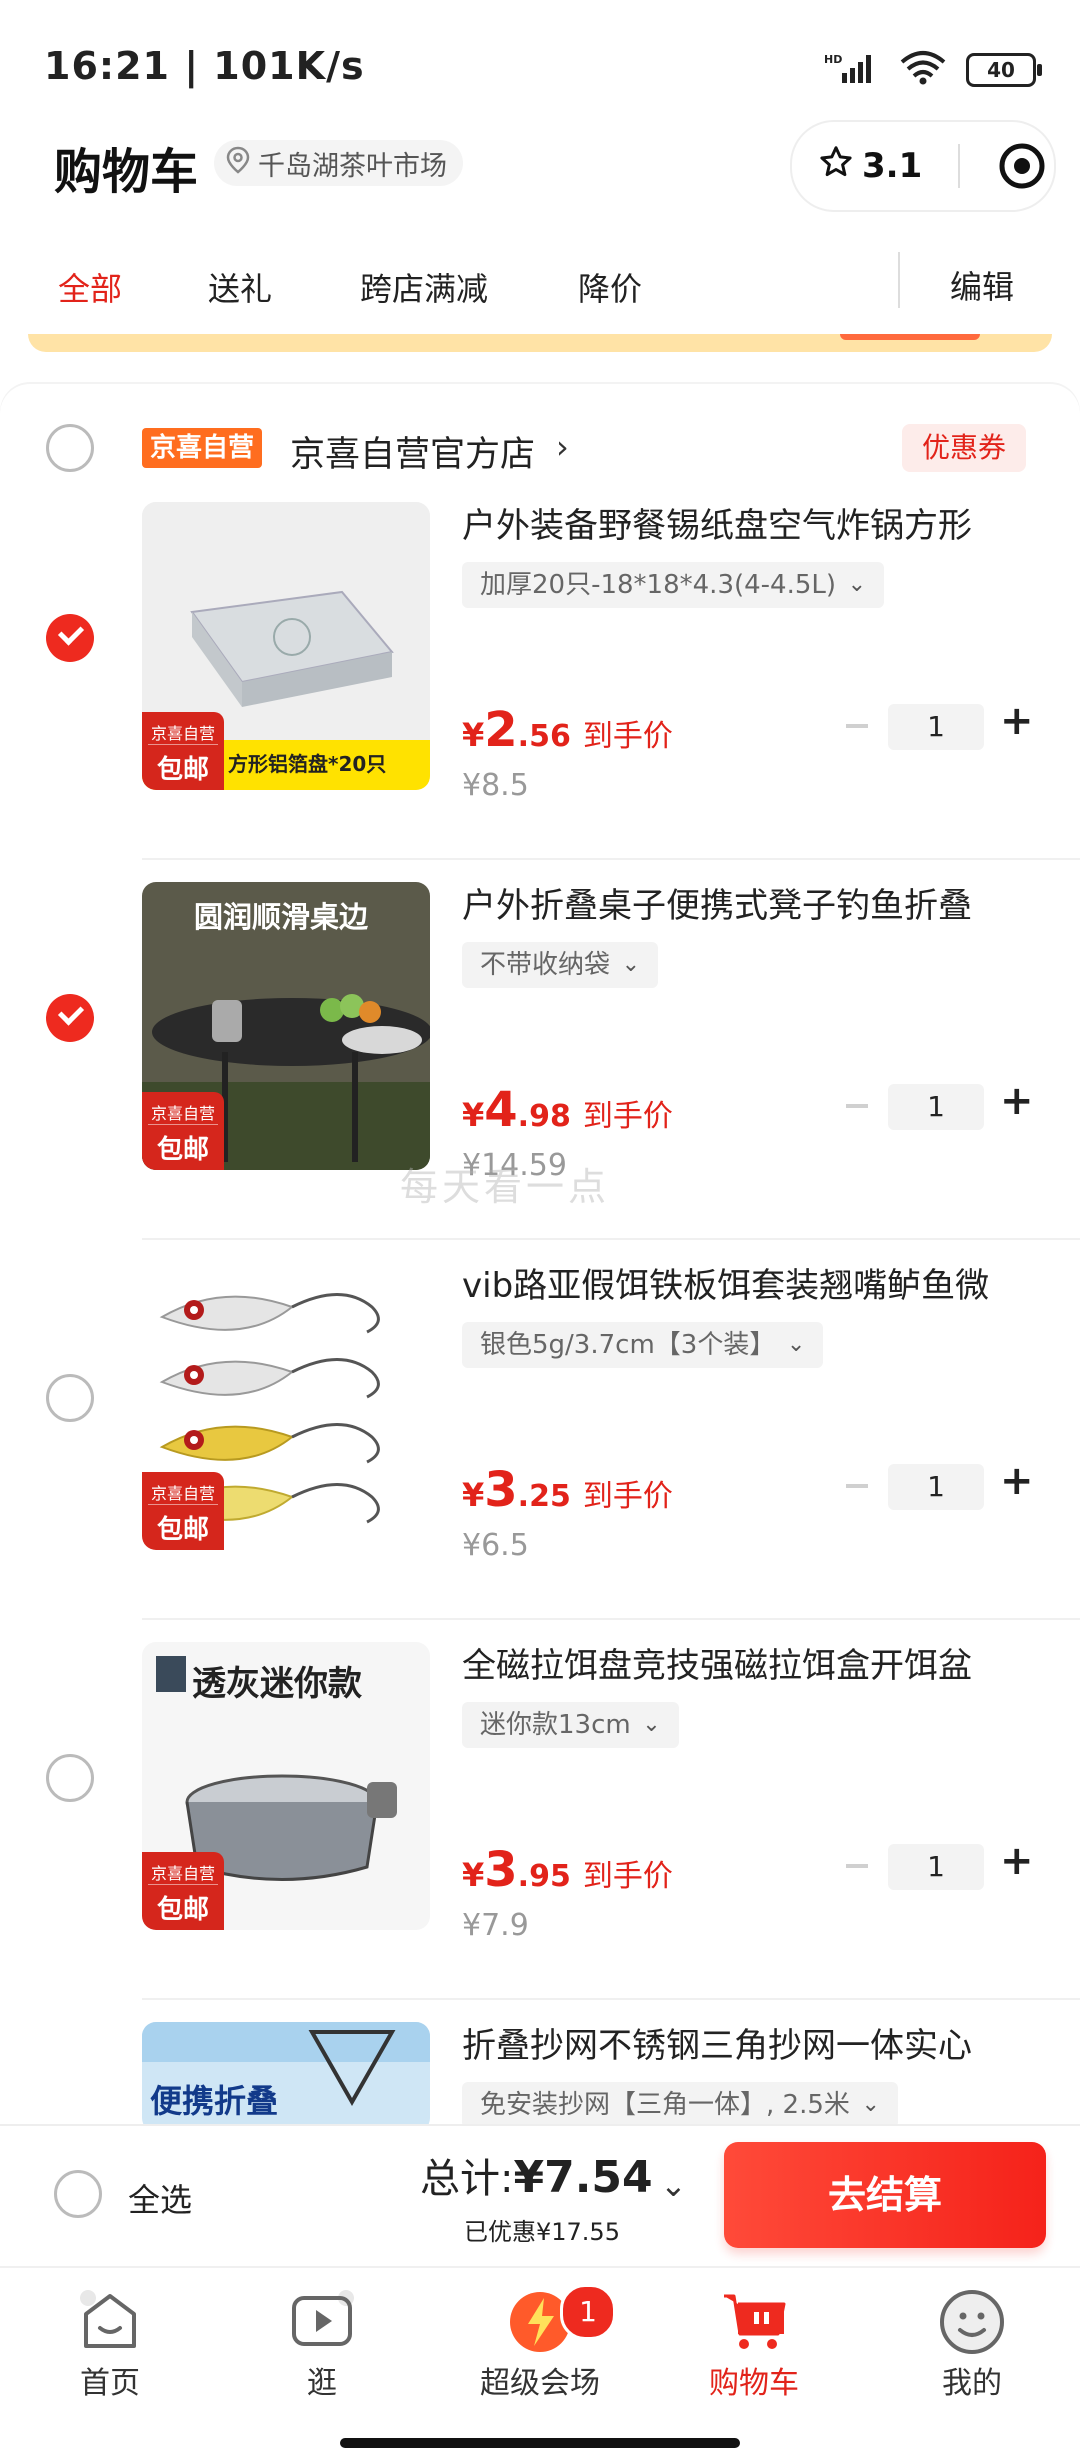 This screenshot has height=2462, width=1080. I want to click on nav-label: 逛, so click(322, 2383).